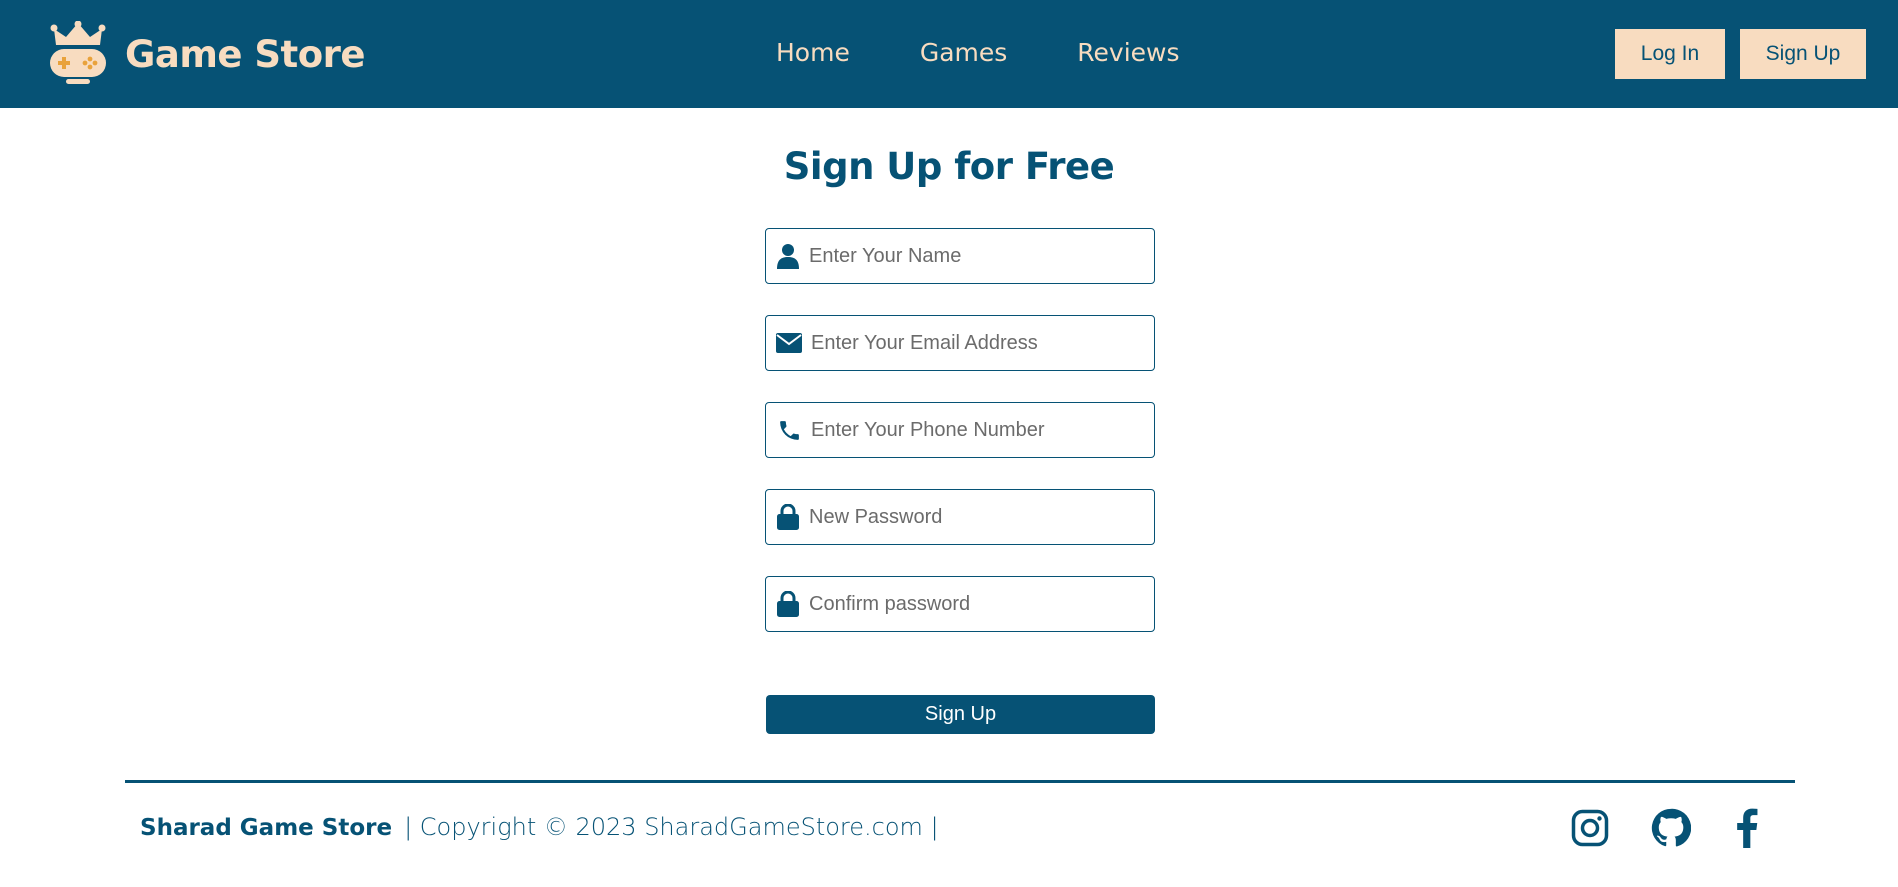  I want to click on new-password-input, so click(981, 517).